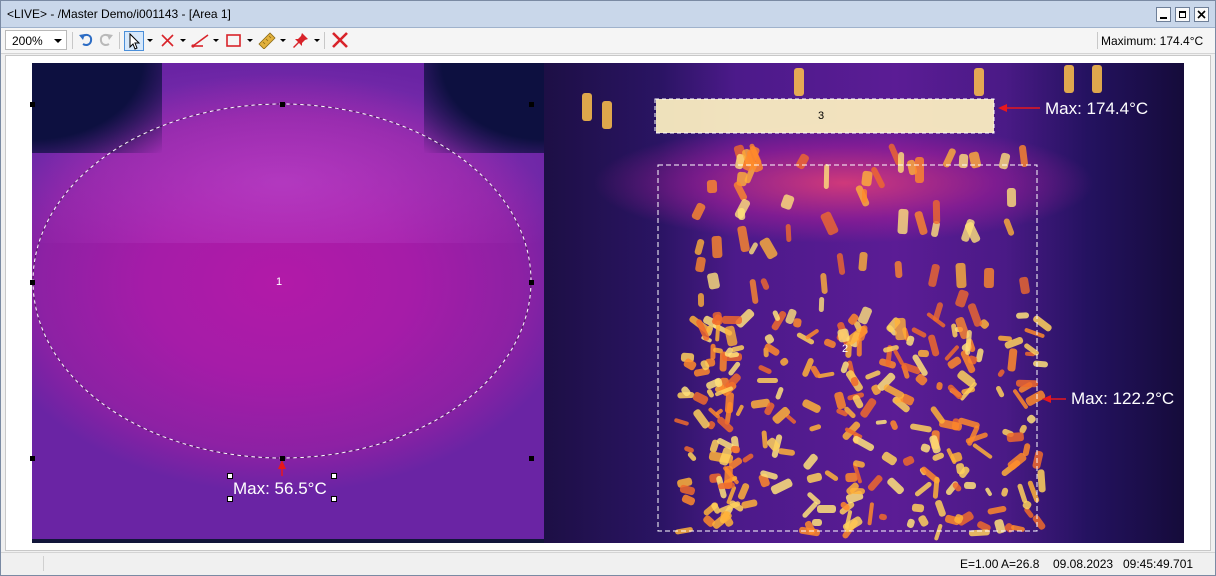  What do you see at coordinates (1083, 564) in the screenshot?
I see `status-date: 09.08.2023` at bounding box center [1083, 564].